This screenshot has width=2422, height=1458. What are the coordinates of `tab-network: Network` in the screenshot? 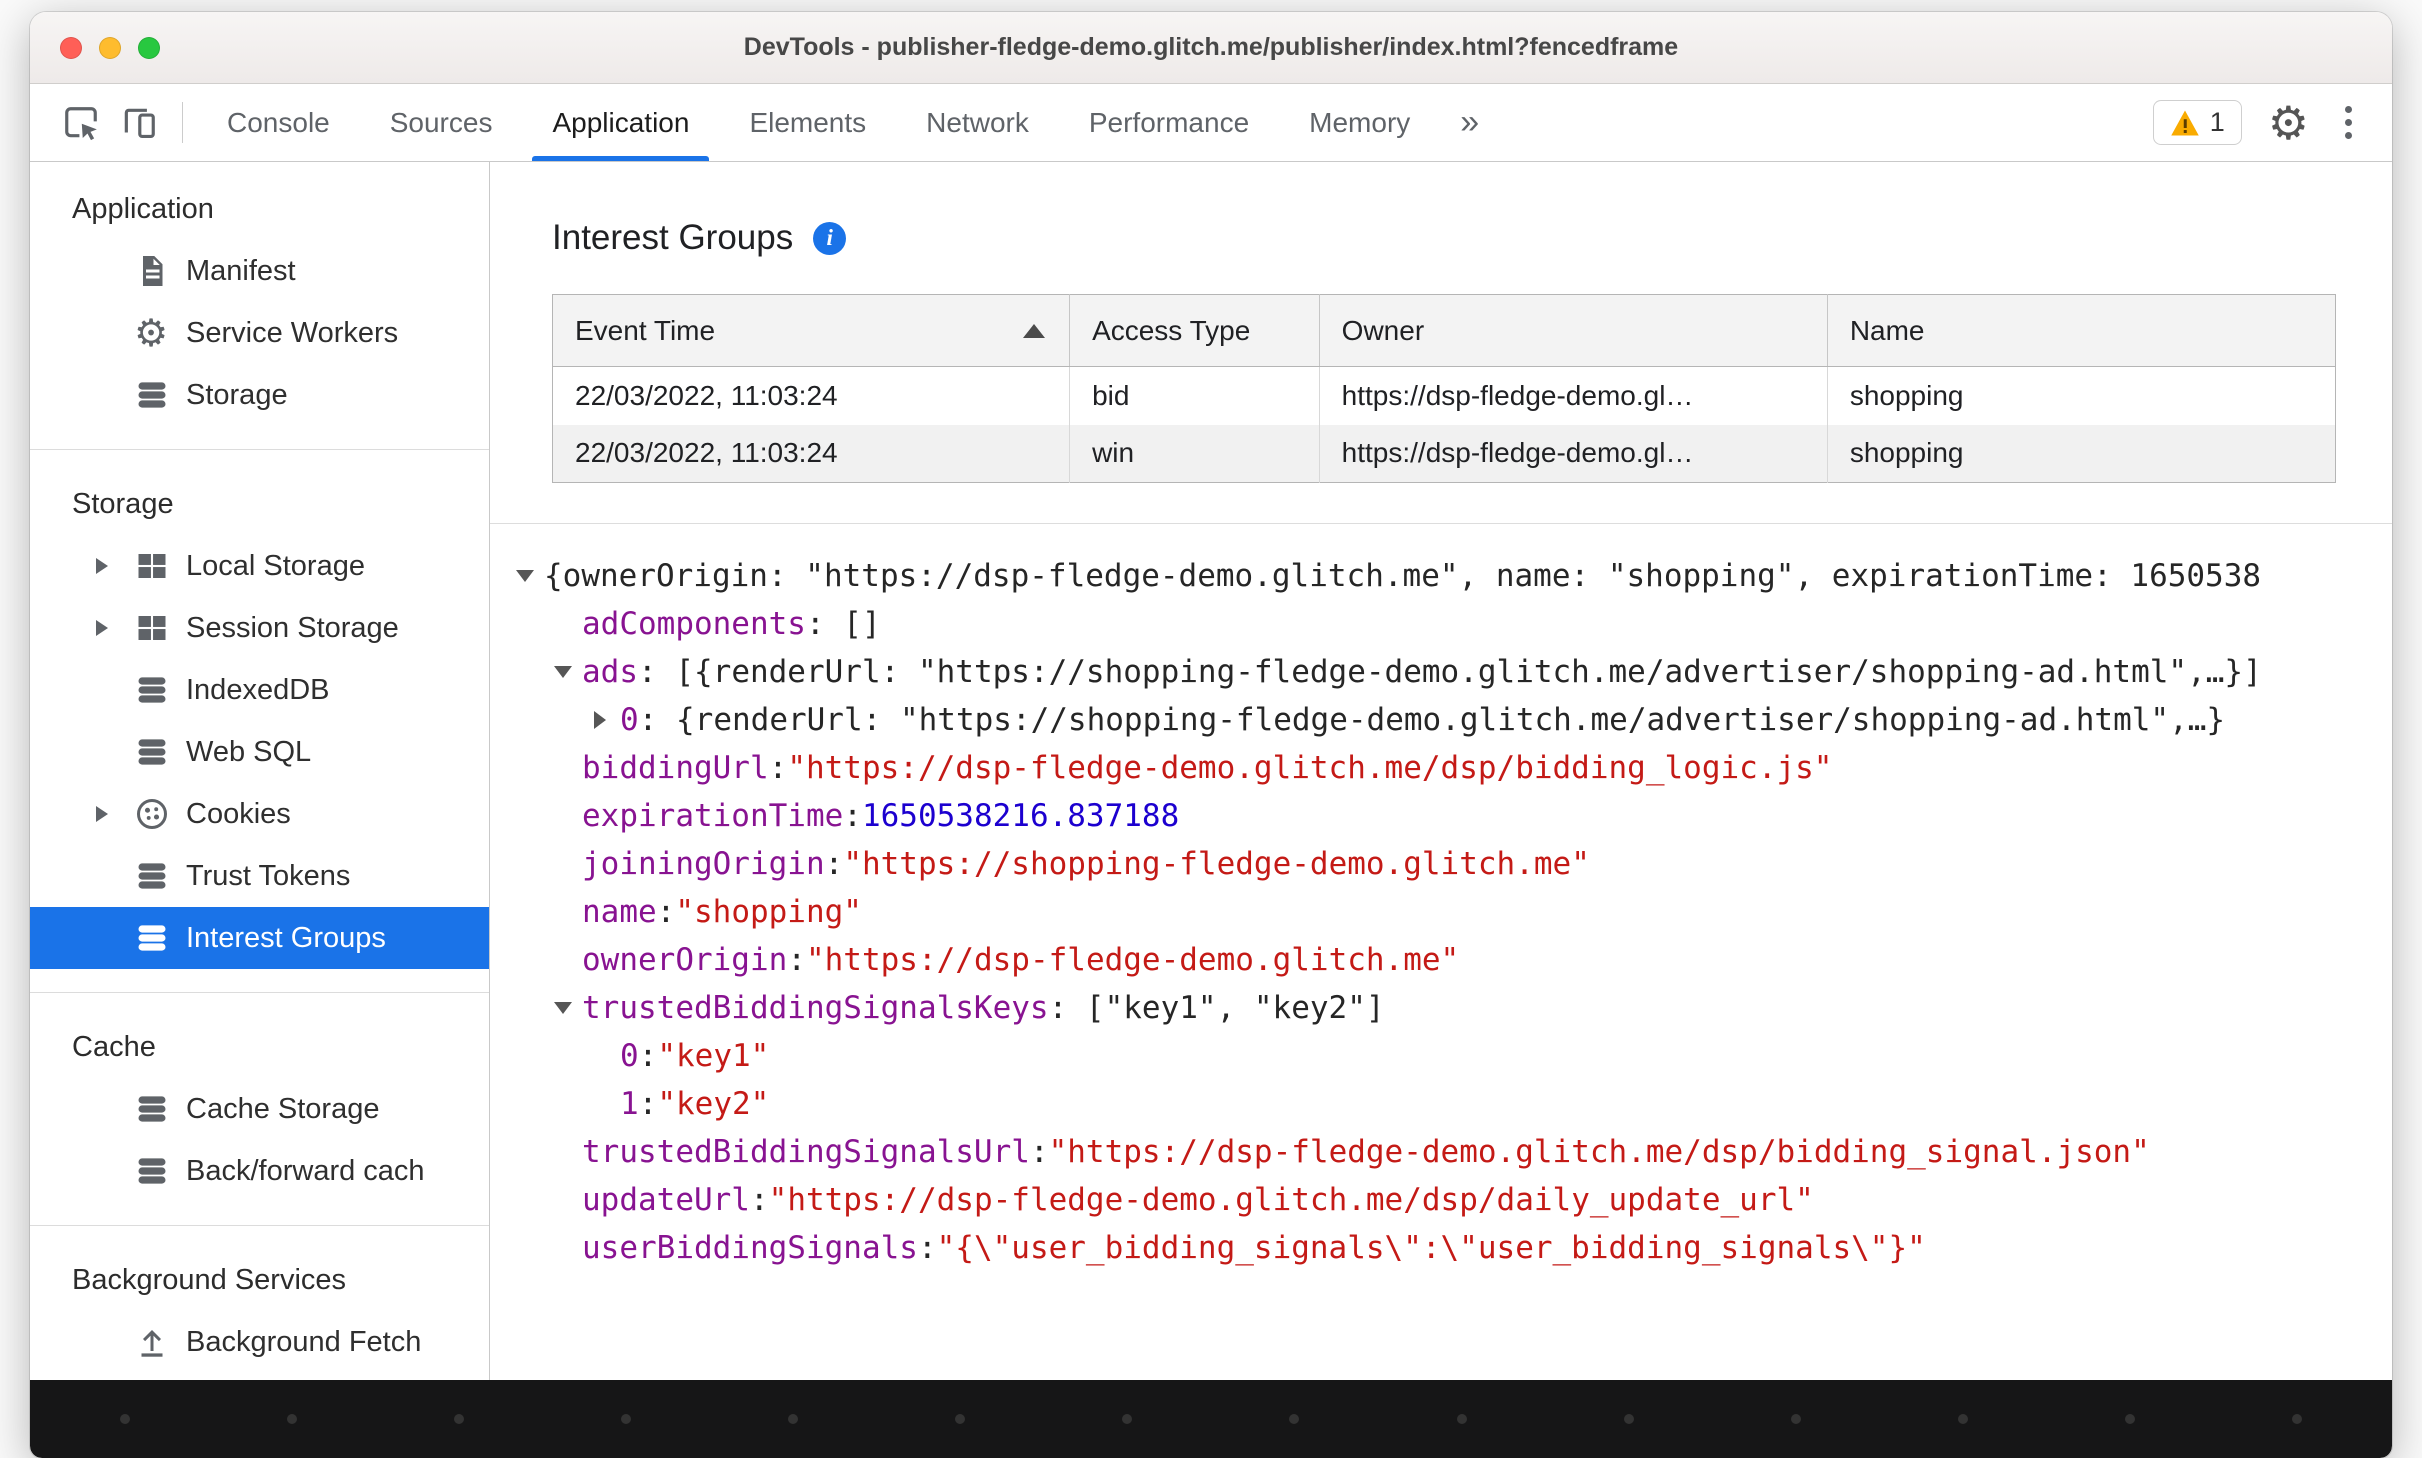 It's located at (977, 122).